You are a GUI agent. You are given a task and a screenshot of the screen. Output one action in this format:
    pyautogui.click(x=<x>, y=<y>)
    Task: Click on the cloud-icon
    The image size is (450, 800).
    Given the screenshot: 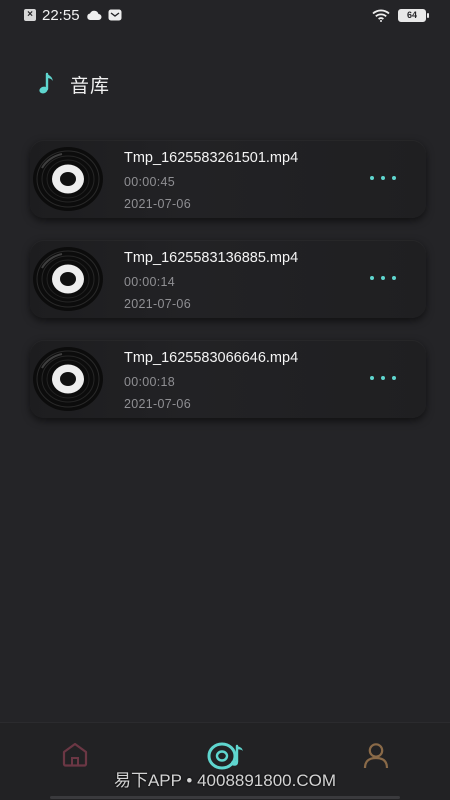 What is the action you would take?
    pyautogui.click(x=94, y=15)
    